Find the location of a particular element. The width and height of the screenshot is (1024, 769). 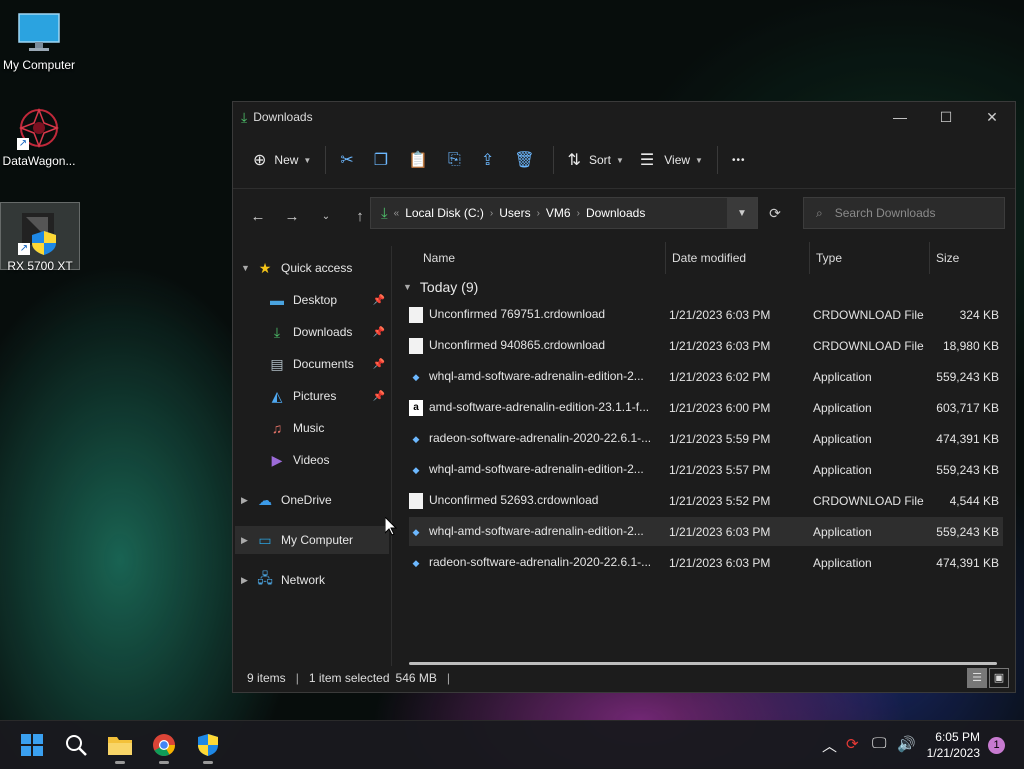

column-label: Name is located at coordinates (439, 258).